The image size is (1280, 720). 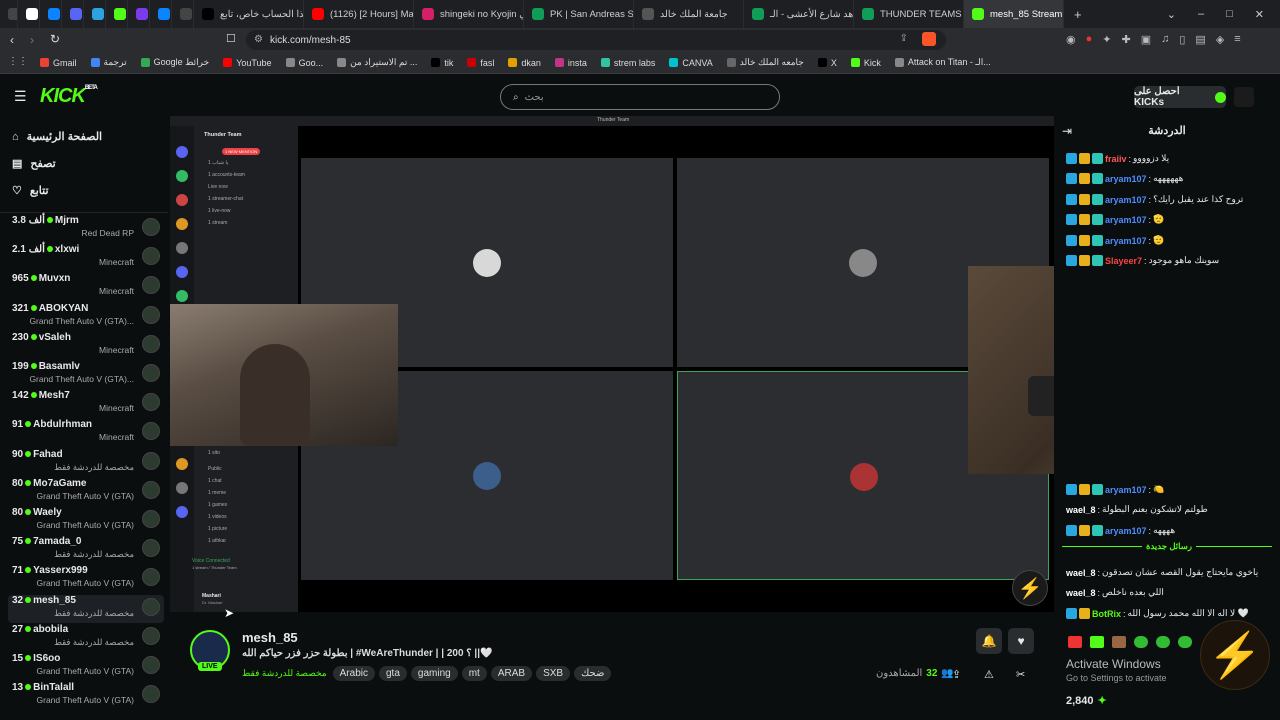 What do you see at coordinates (86, 433) in the screenshot?
I see `sidebar-channel: 91 Abdulrhman Minecraft` at bounding box center [86, 433].